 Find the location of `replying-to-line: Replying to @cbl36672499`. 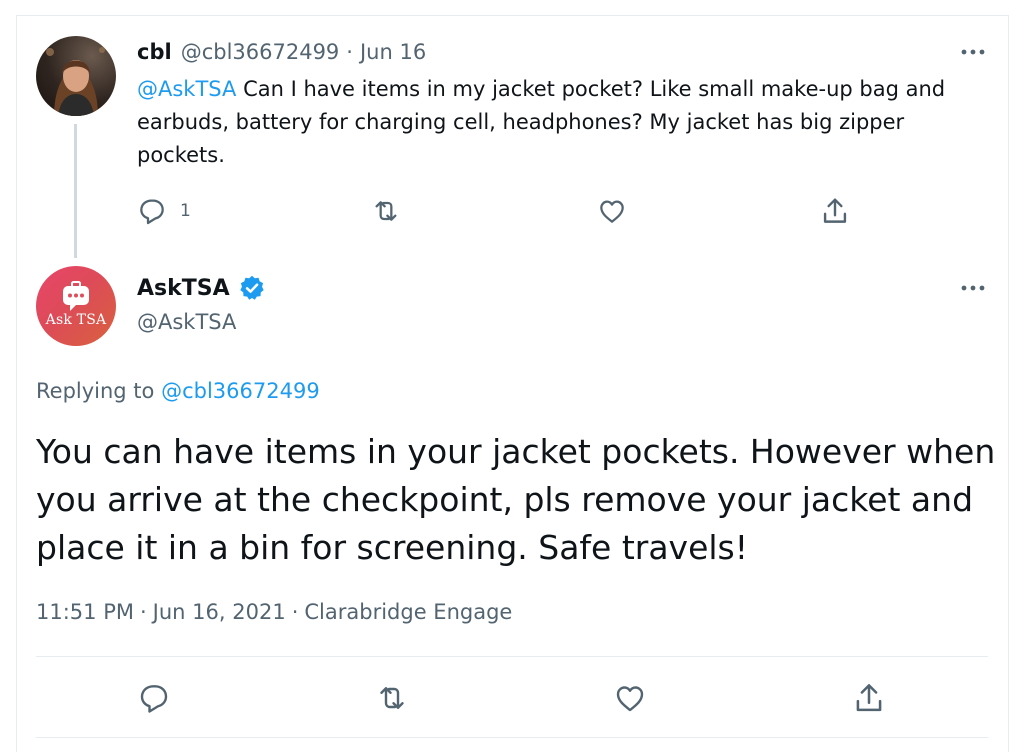

replying-to-line: Replying to @cbl36672499 is located at coordinates (178, 391).